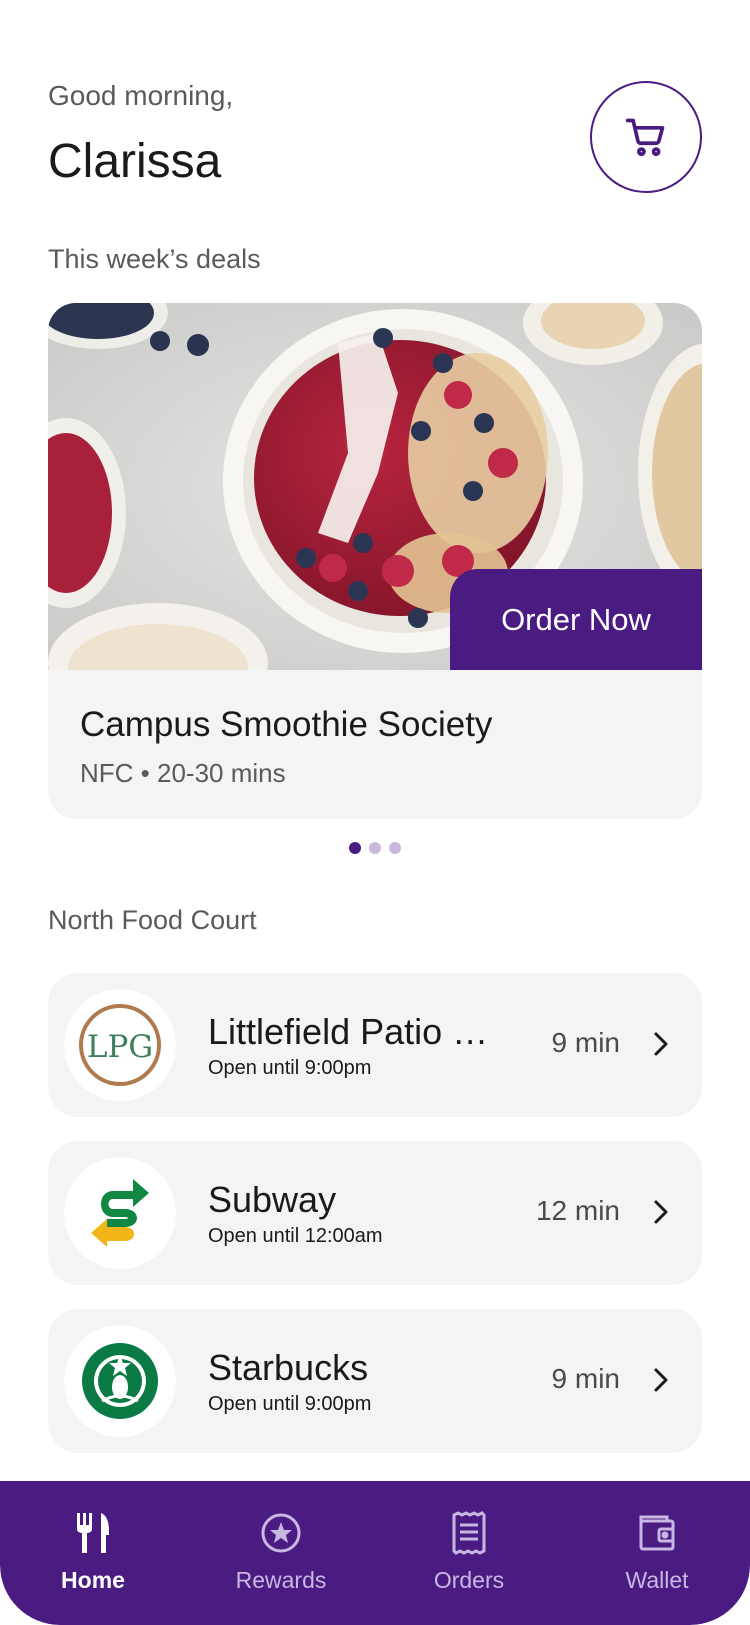  Describe the element at coordinates (577, 1210) in the screenshot. I see `restaurant-wait-time: 12 min` at that location.